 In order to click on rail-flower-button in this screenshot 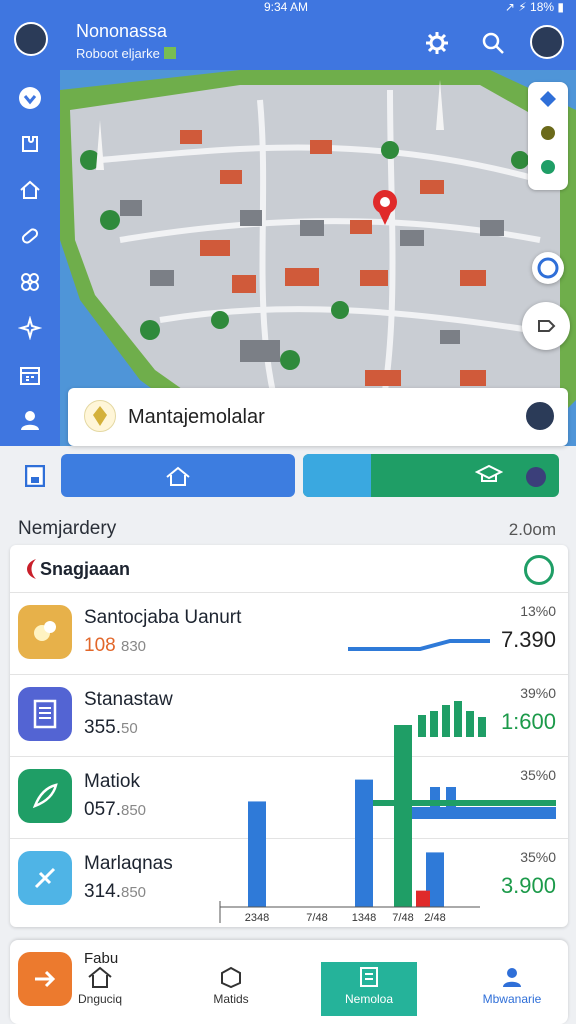, I will do `click(30, 282)`.